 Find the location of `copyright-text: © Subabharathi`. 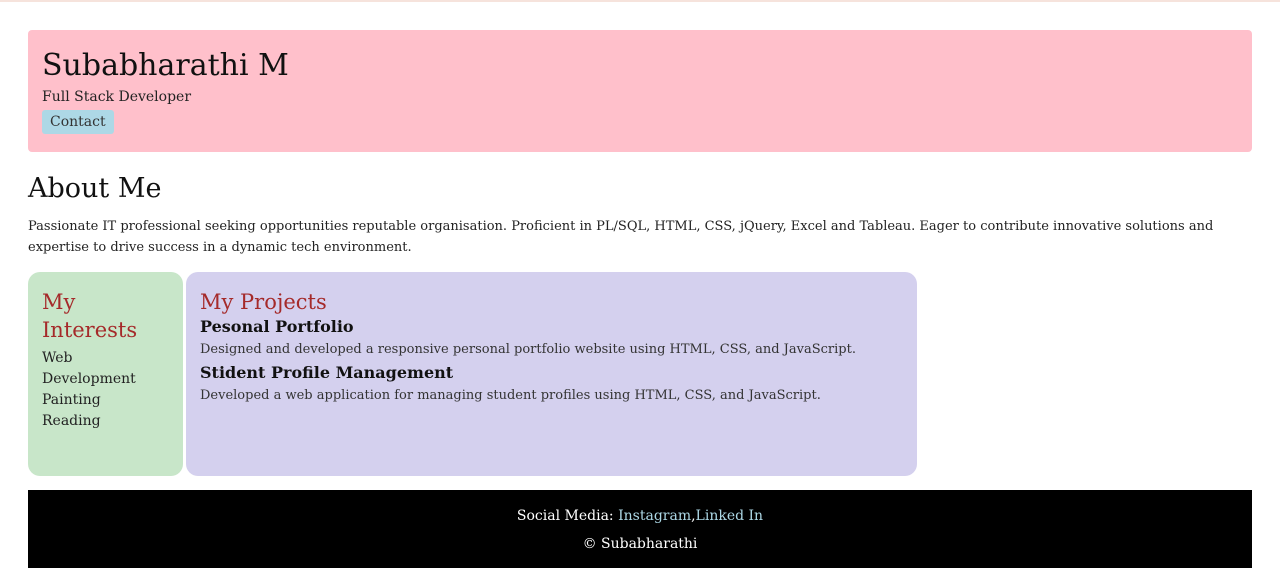

copyright-text: © Subabharathi is located at coordinates (640, 544).